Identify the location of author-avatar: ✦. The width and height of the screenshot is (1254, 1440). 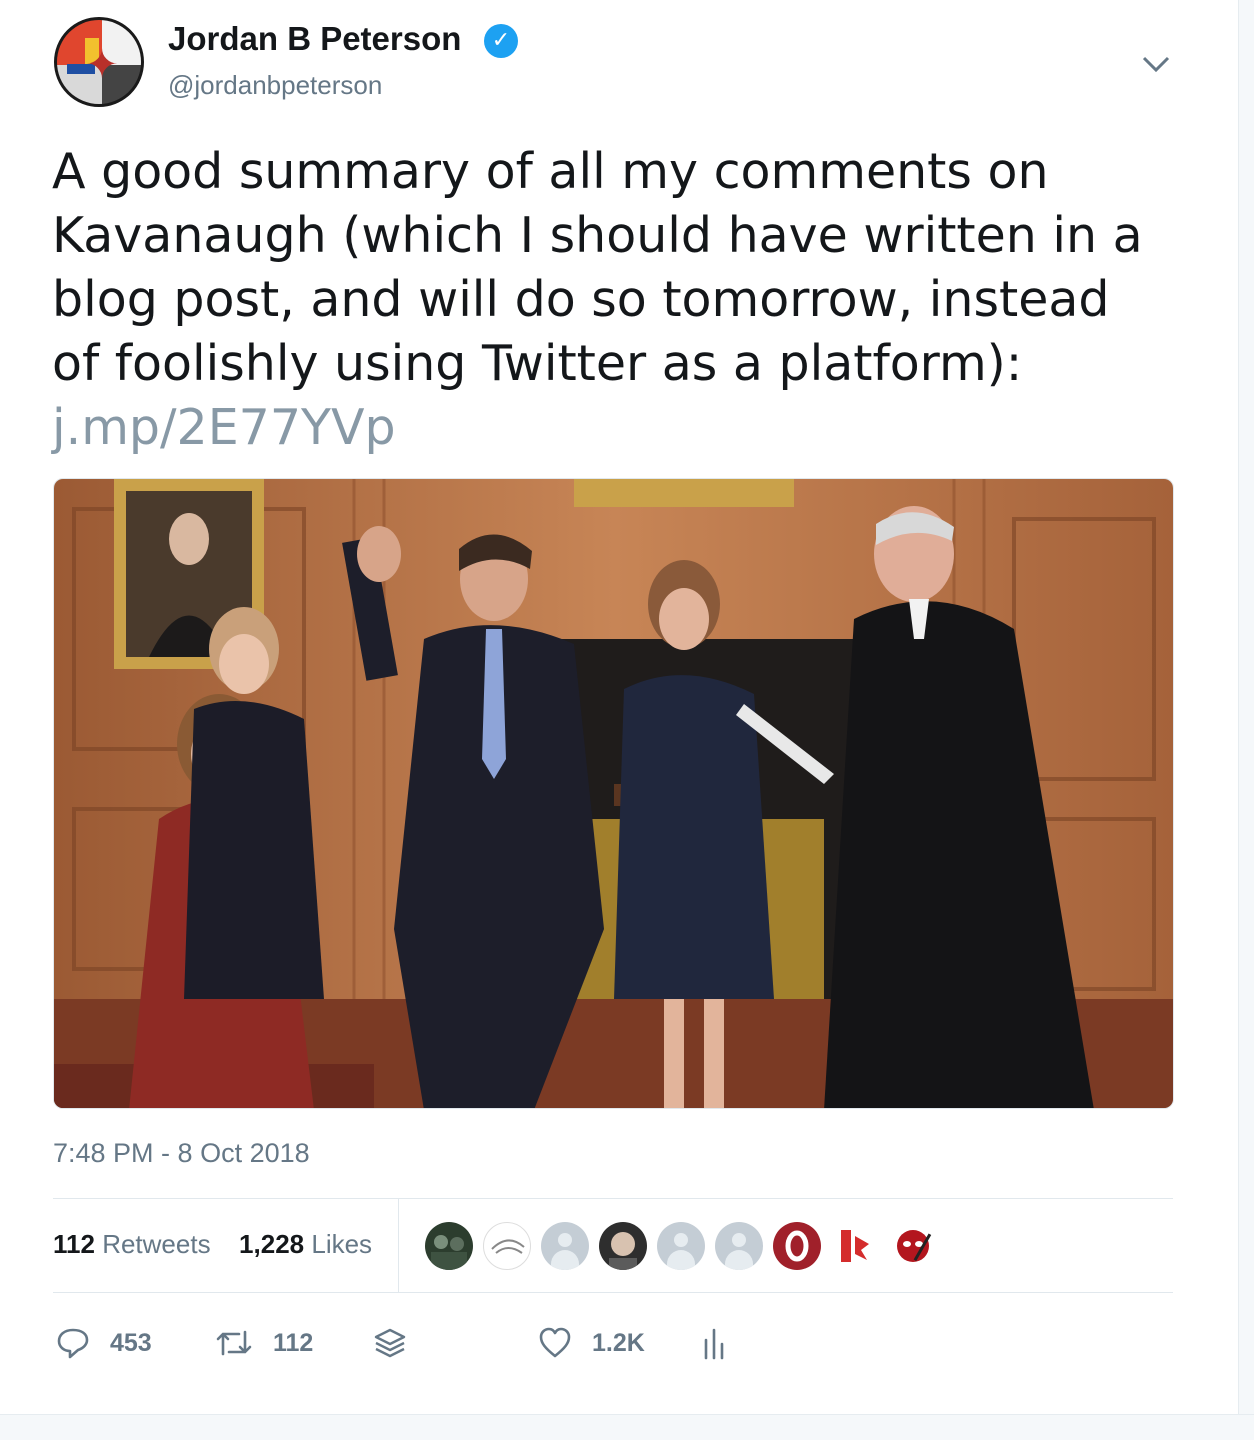
(99, 62).